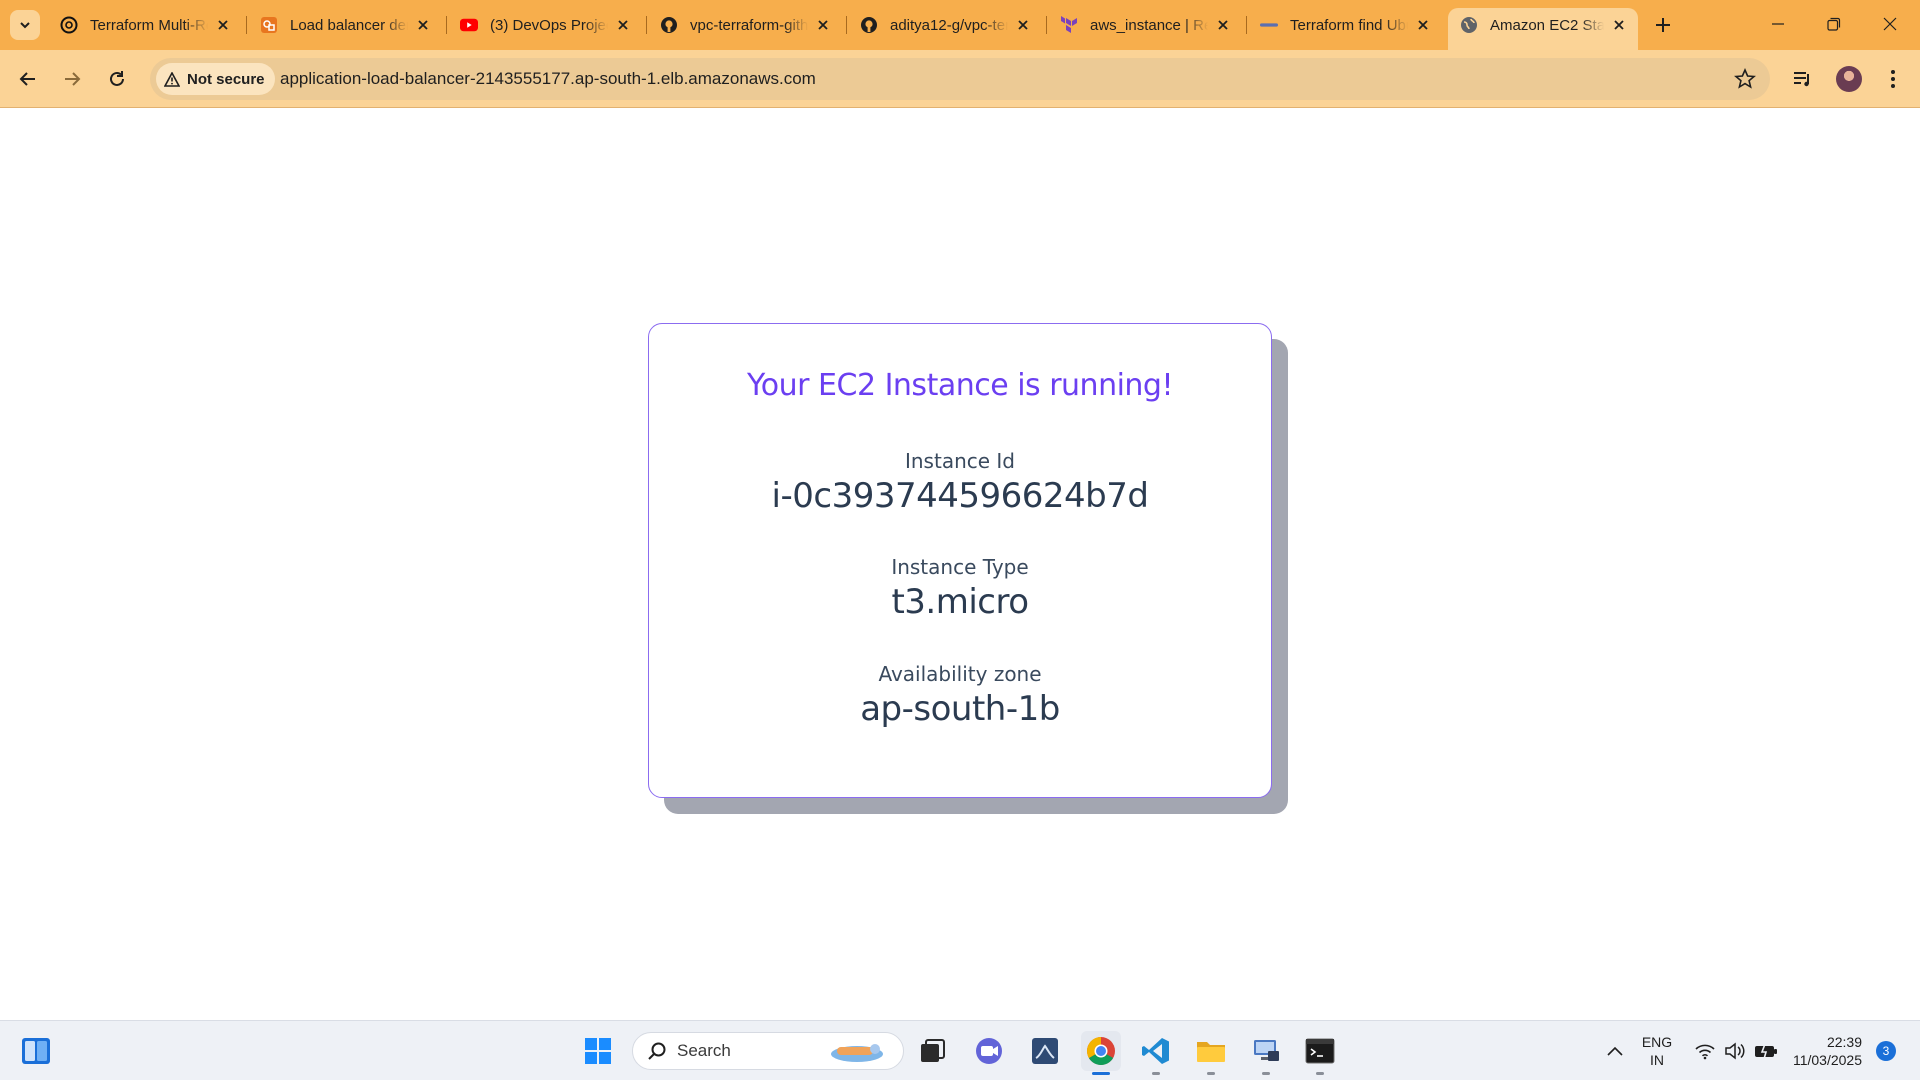 The height and width of the screenshot is (1080, 1920). I want to click on chrome-button, so click(1101, 1053).